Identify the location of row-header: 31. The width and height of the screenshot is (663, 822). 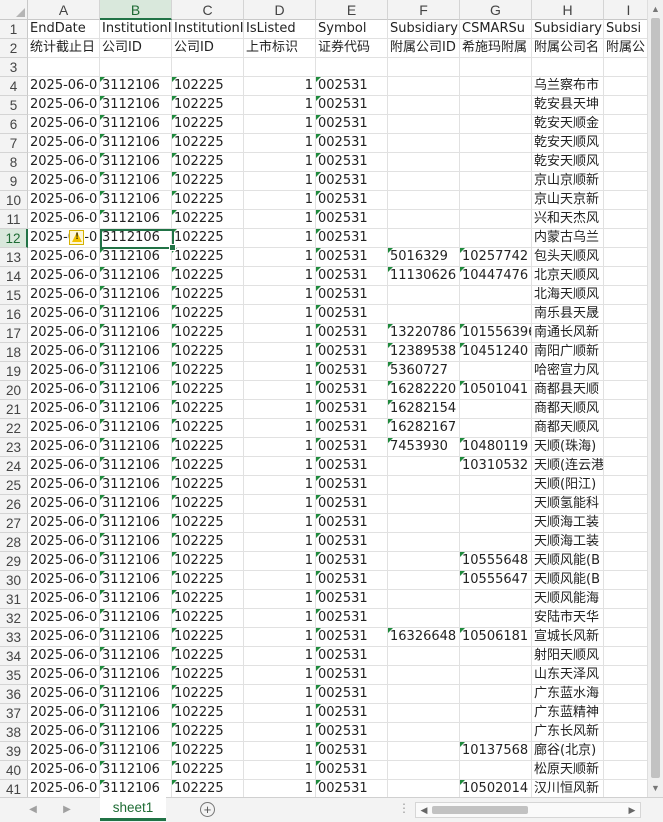
(14, 599).